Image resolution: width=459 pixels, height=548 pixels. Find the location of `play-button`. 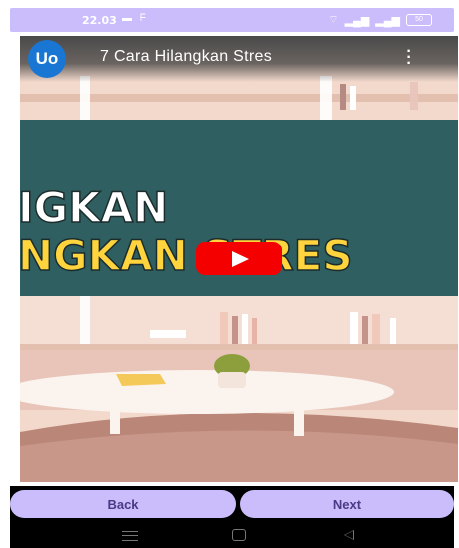

play-button is located at coordinates (239, 258).